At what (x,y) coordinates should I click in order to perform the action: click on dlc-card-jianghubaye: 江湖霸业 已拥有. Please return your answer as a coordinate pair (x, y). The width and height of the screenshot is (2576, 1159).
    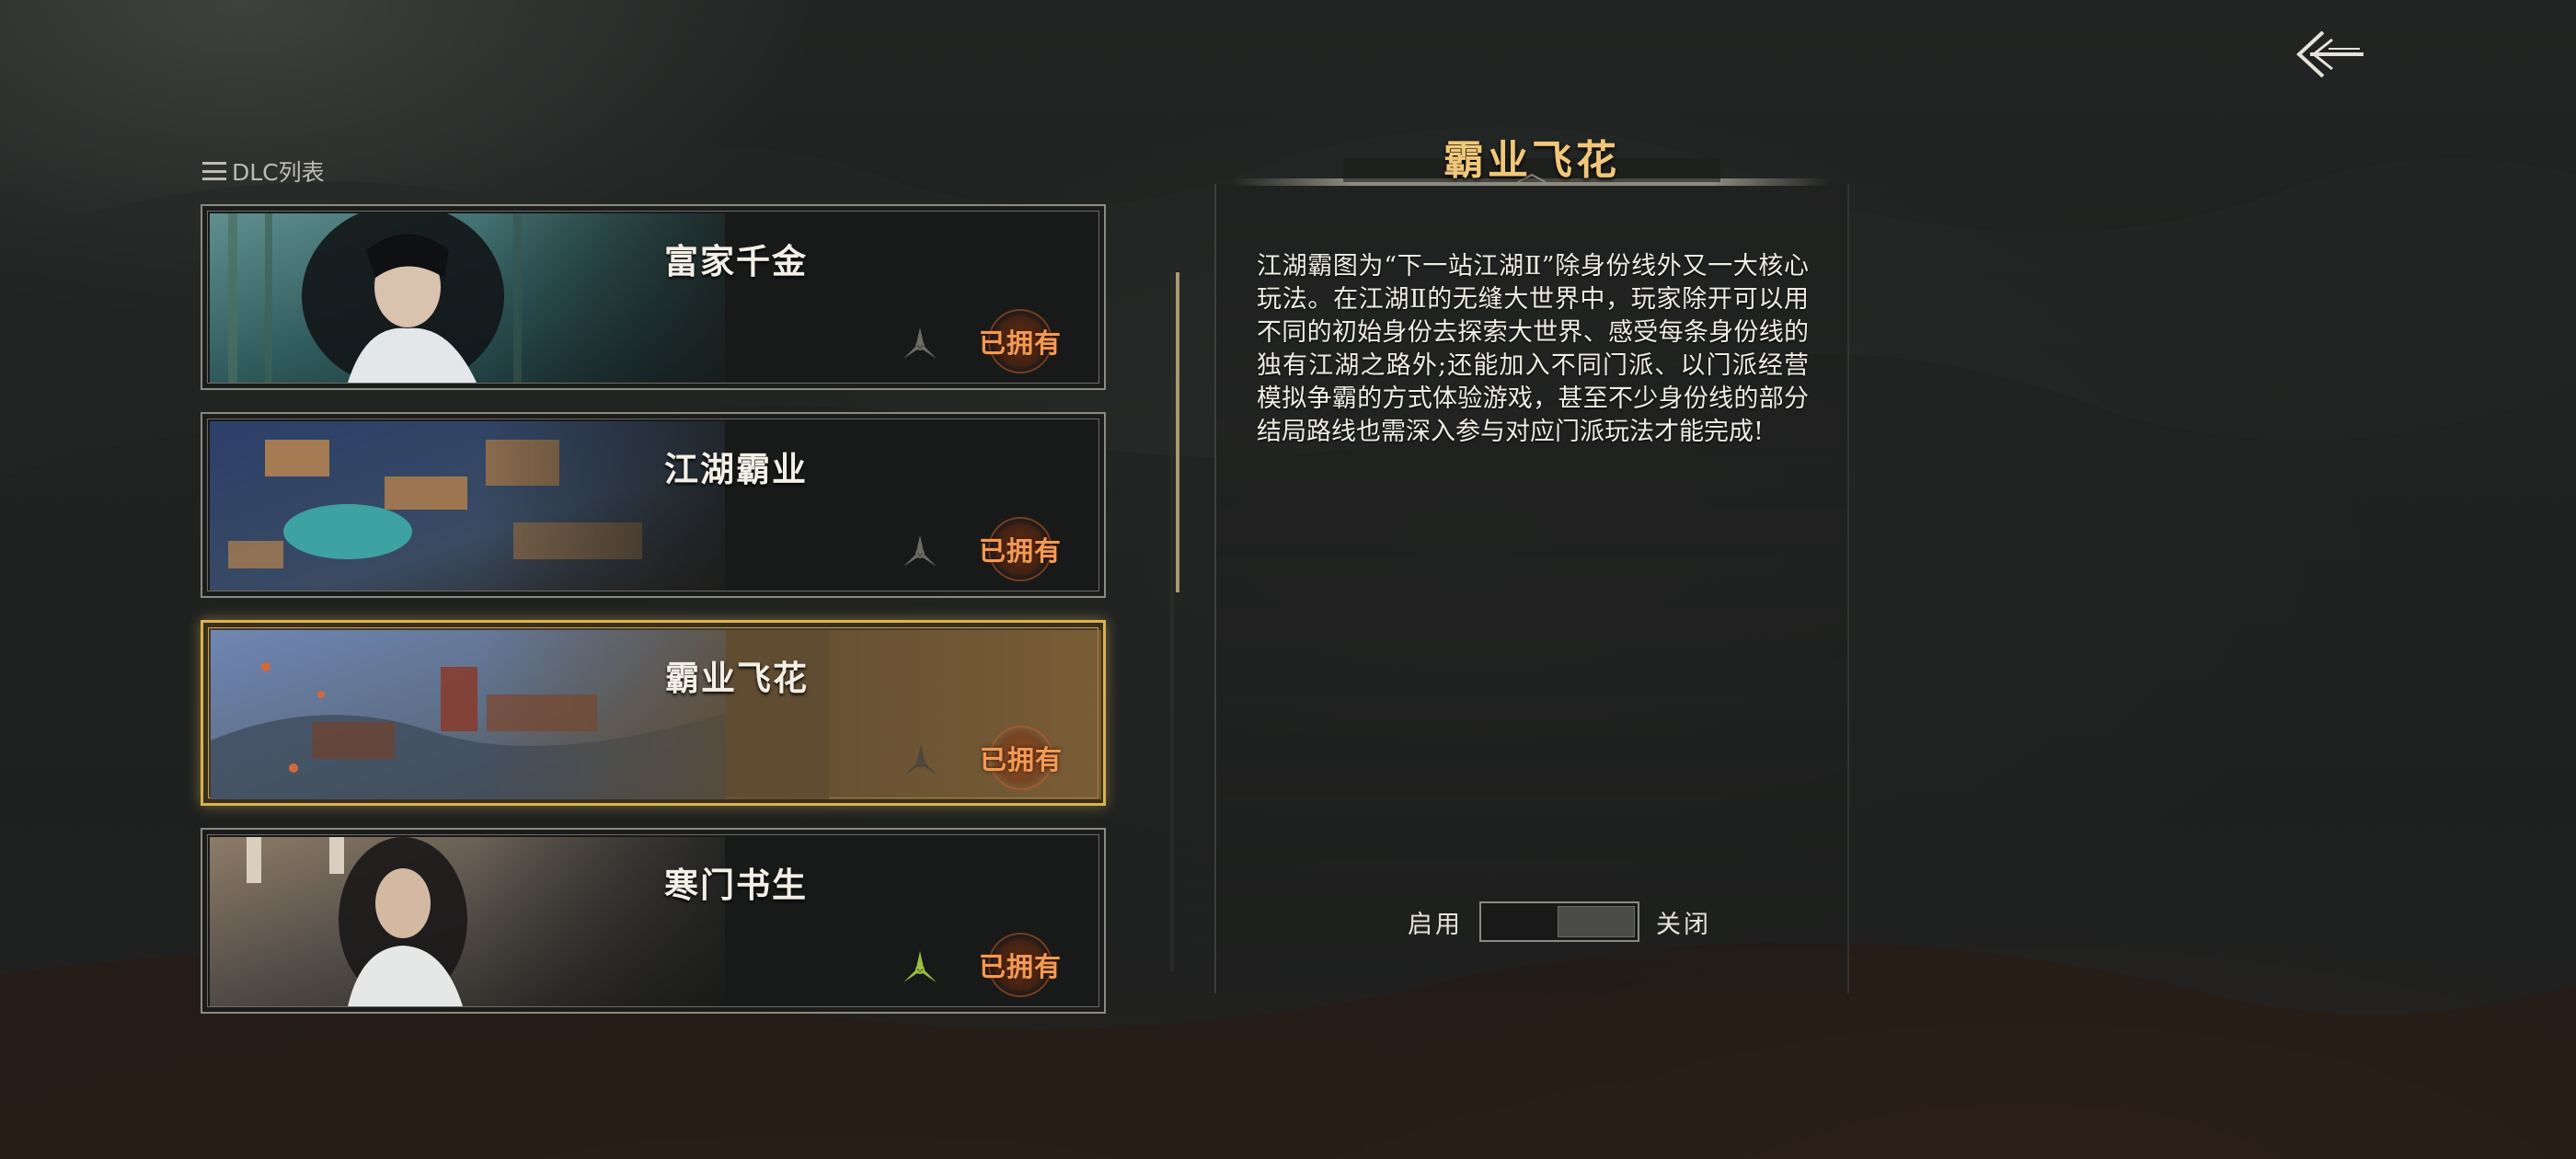
    Looking at the image, I should click on (653, 505).